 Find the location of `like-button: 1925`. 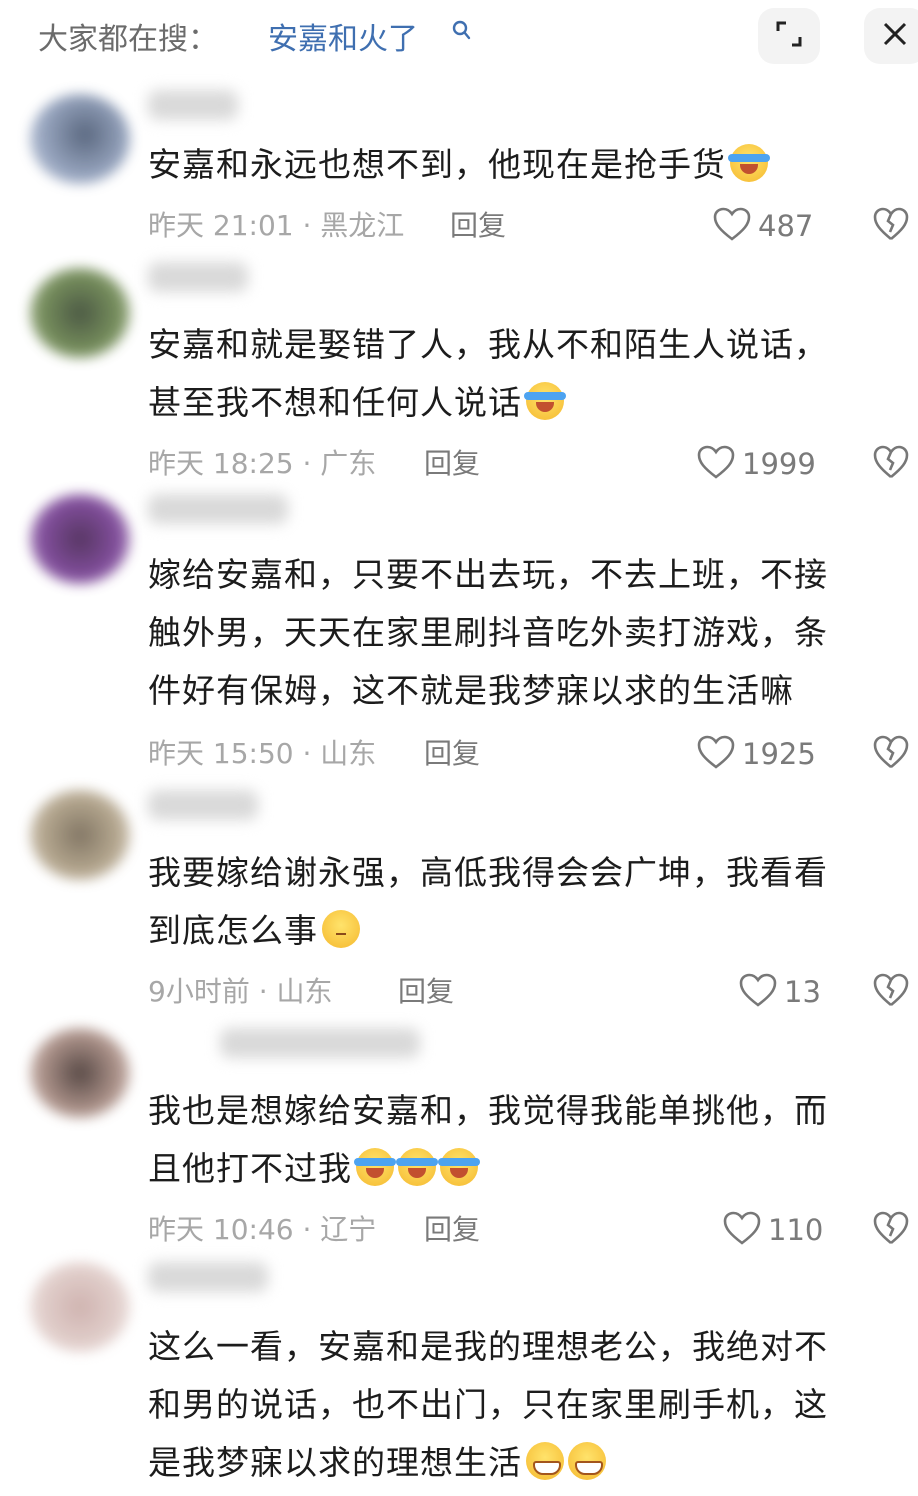

like-button: 1925 is located at coordinates (756, 754).